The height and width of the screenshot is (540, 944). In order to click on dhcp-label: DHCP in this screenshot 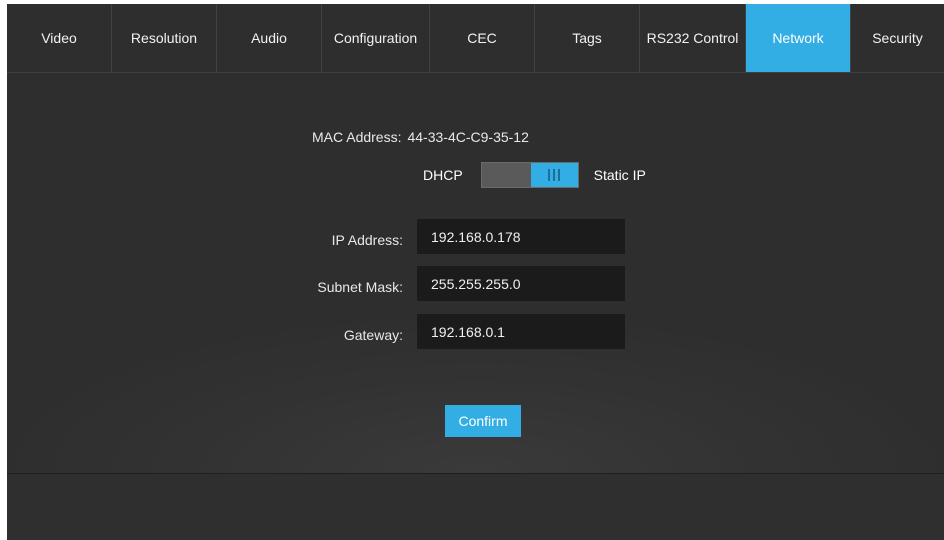, I will do `click(443, 175)`.